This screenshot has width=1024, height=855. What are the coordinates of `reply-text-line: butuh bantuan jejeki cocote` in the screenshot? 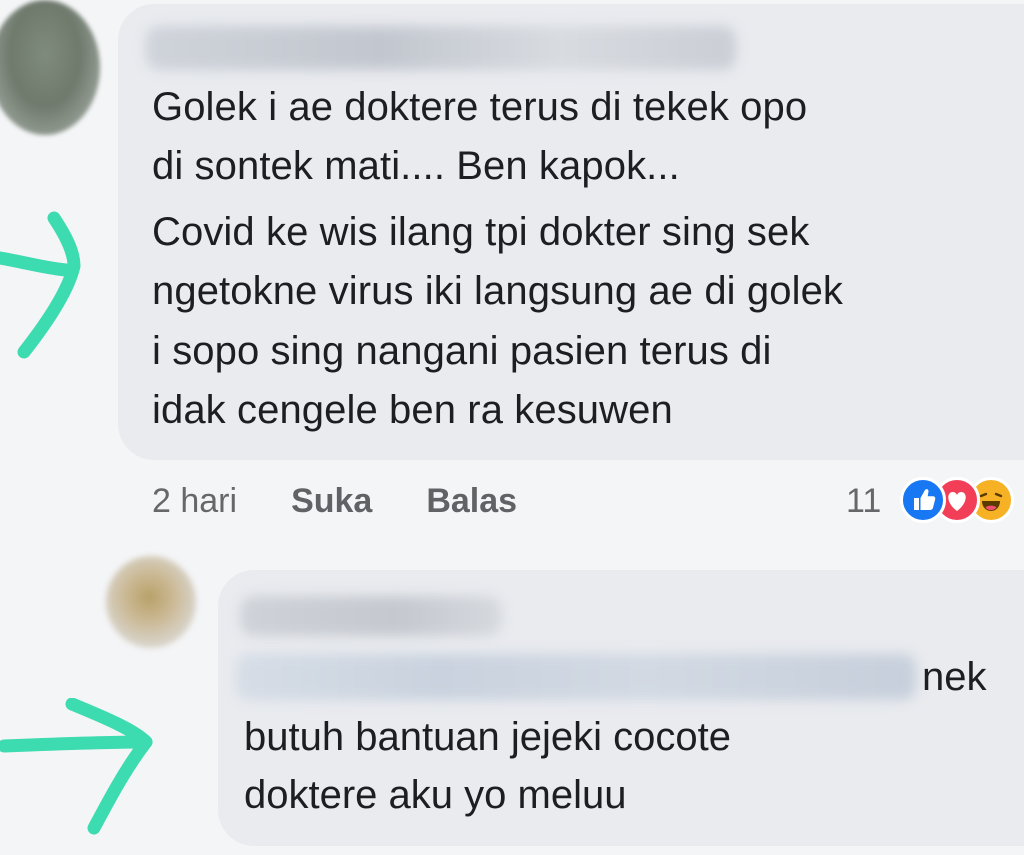 It's located at (488, 737).